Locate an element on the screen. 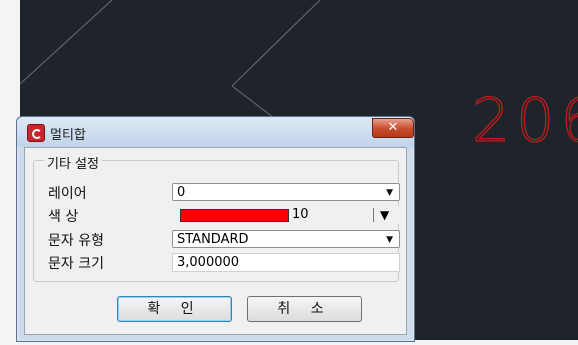 This screenshot has width=578, height=345. color-label: 색 상 is located at coordinates (63, 217).